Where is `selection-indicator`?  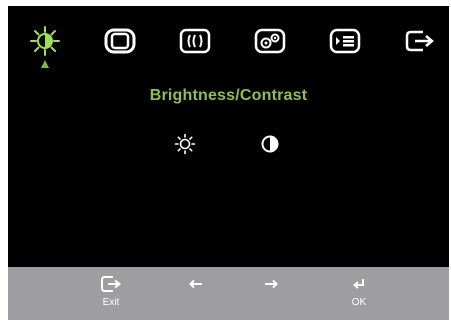
selection-indicator is located at coordinates (45, 64).